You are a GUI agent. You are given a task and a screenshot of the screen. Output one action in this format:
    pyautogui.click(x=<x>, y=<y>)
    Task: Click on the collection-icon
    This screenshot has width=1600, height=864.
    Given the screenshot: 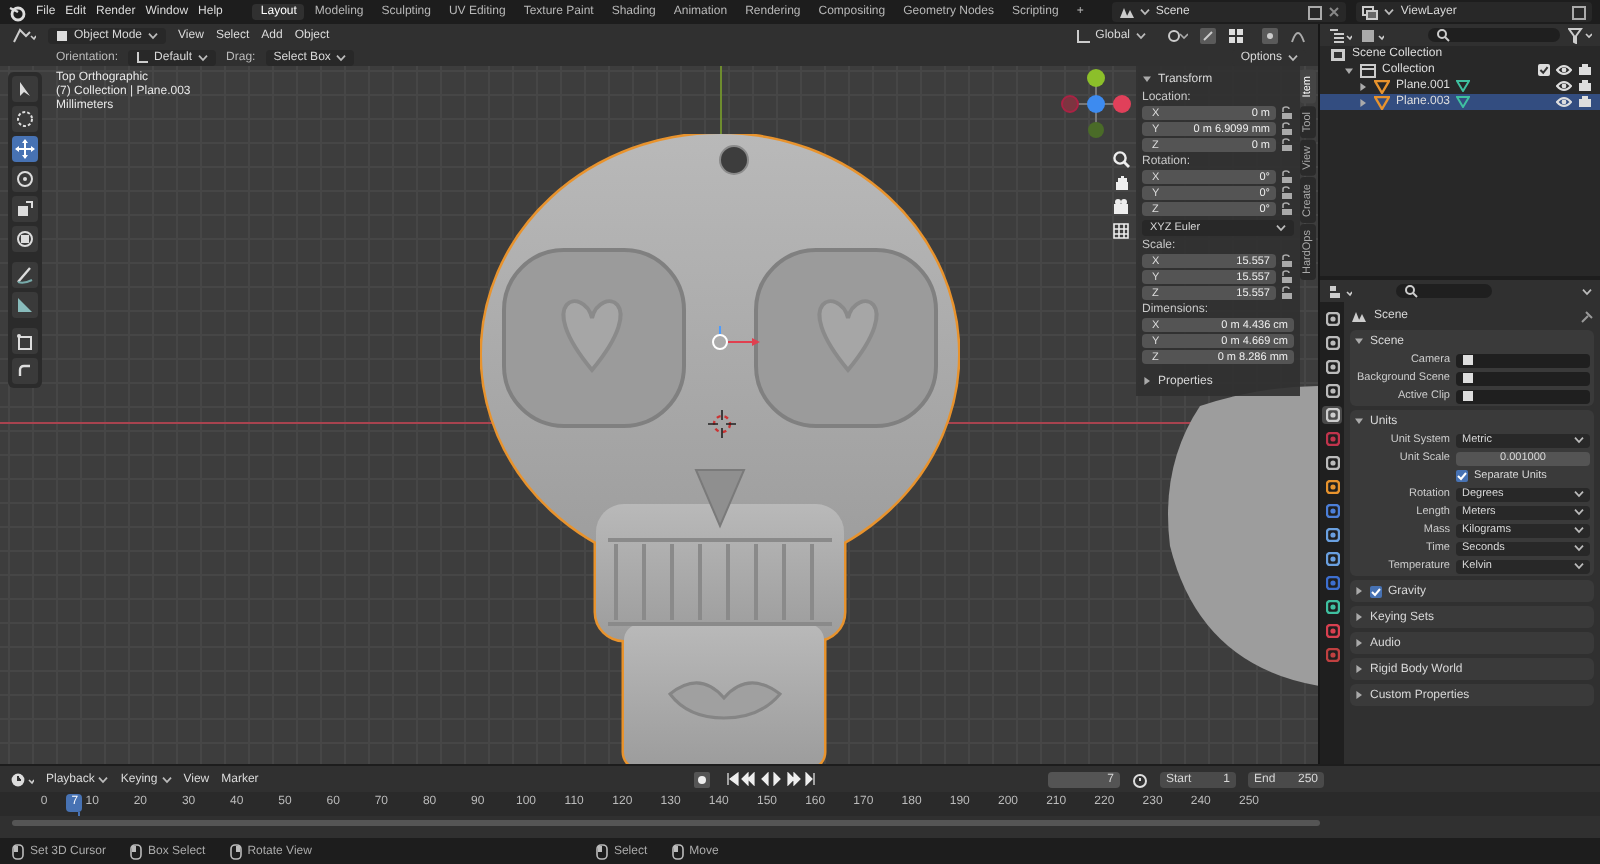 What is the action you would take?
    pyautogui.click(x=1368, y=70)
    